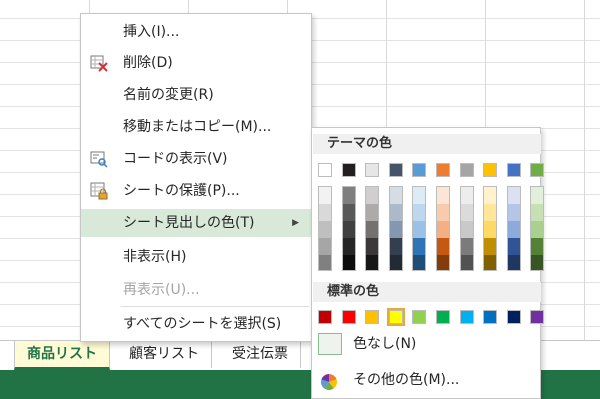 This screenshot has width=600, height=399. What do you see at coordinates (148, 63) in the screenshot?
I see `menu-item-label: 削除(D)` at bounding box center [148, 63].